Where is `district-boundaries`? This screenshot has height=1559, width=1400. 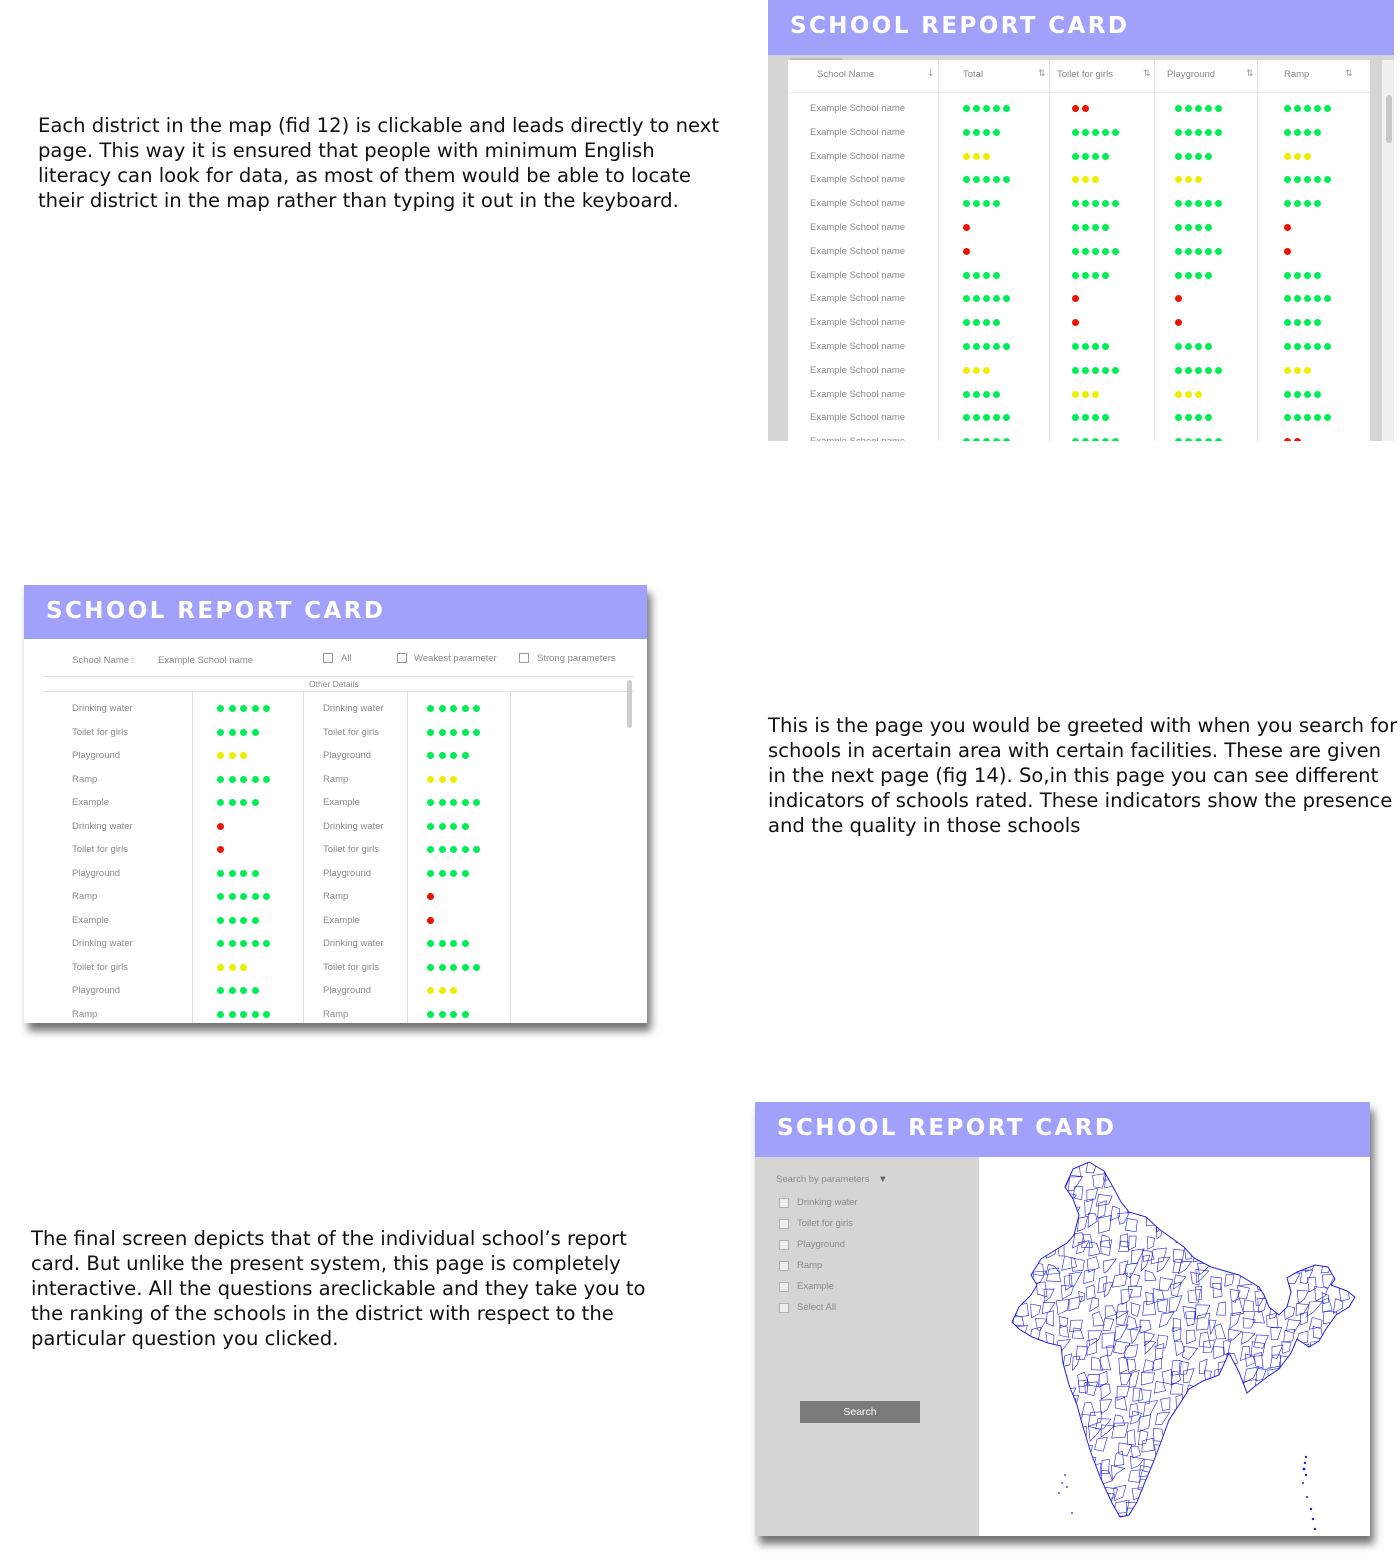
district-boundaries is located at coordinates (1183, 1346).